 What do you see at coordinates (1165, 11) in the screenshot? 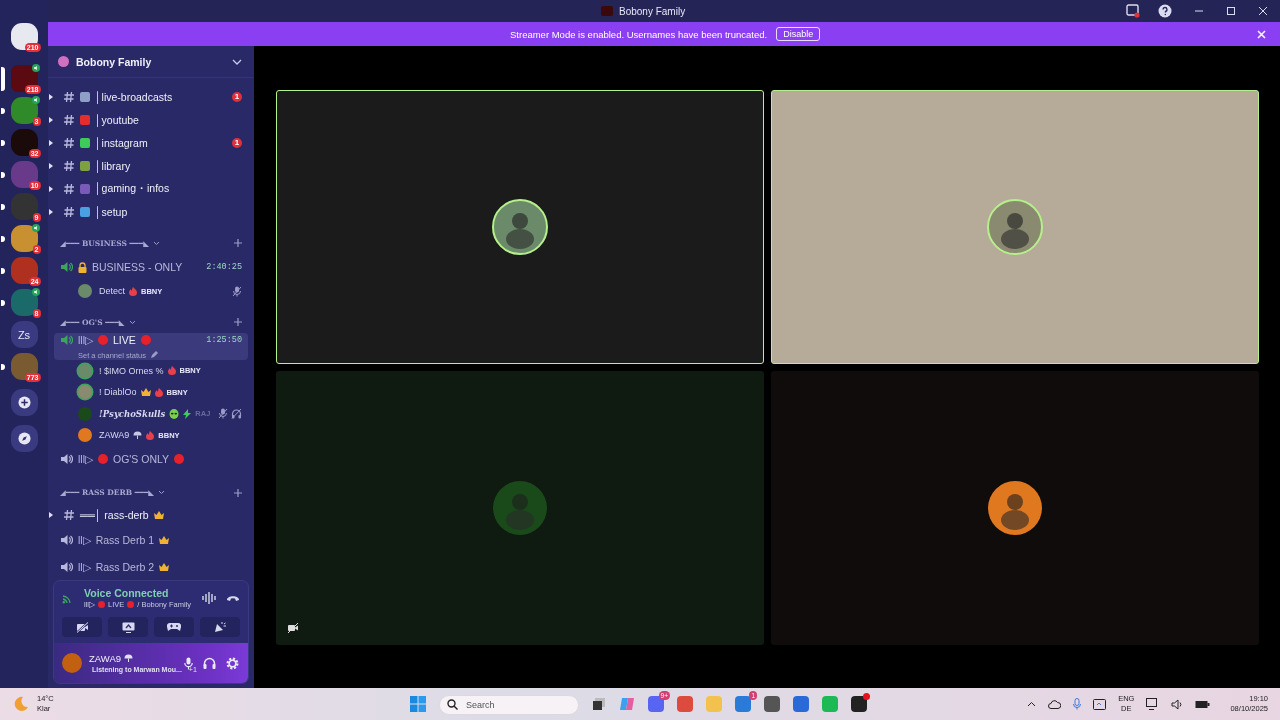
I see `help-icon` at bounding box center [1165, 11].